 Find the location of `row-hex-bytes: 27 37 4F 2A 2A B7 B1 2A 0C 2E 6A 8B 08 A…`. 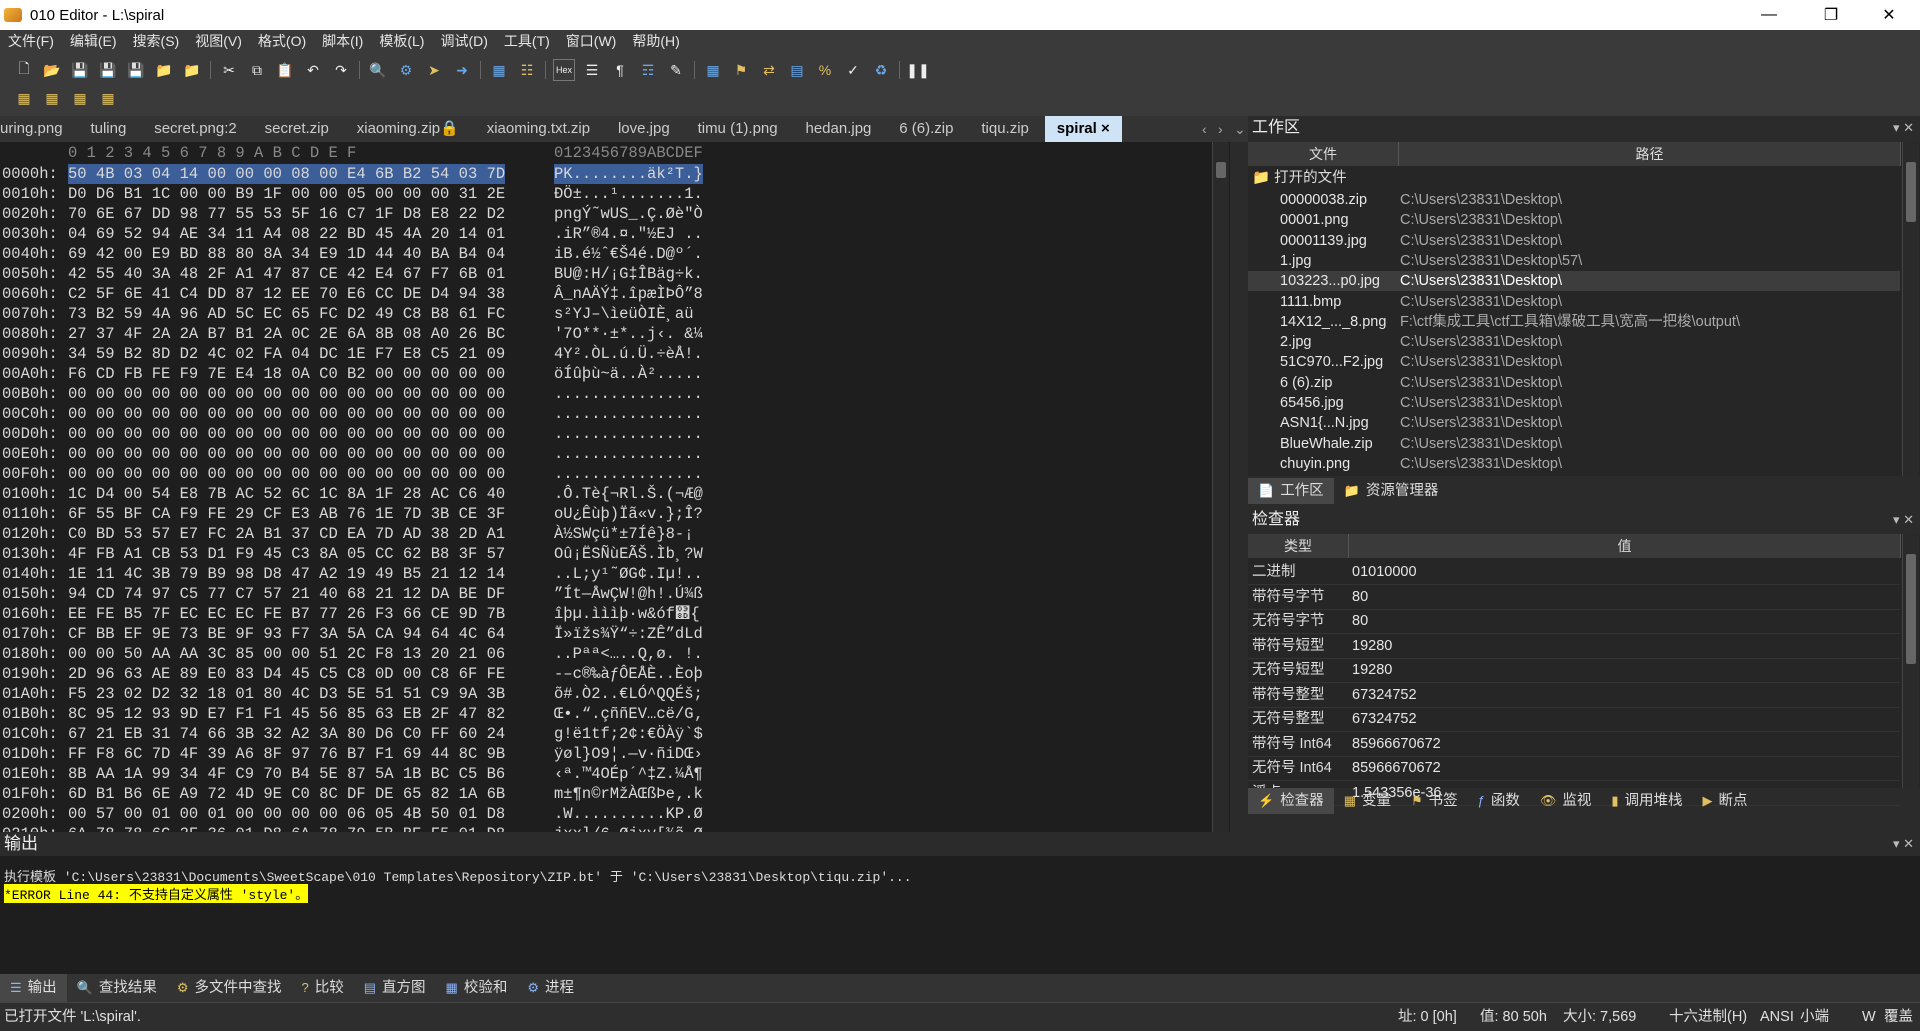

row-hex-bytes: 27 37 4F 2A 2A B7 B1 2A 0C 2E 6A 8B 08 A… is located at coordinates (286, 334).